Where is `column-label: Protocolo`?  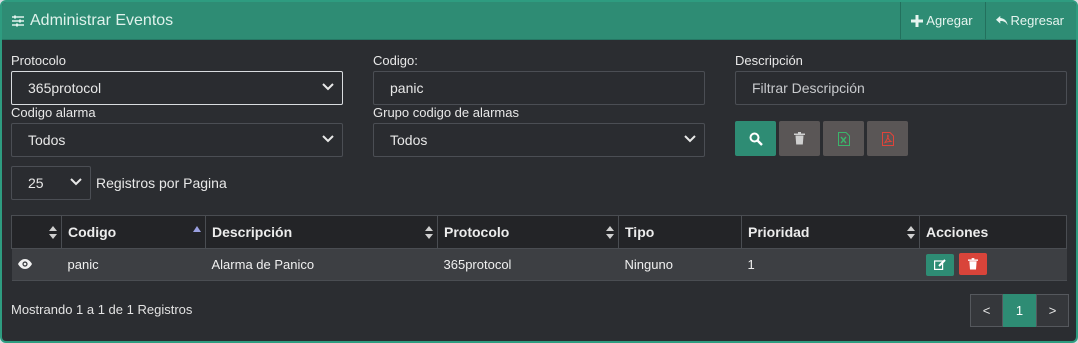
column-label: Protocolo is located at coordinates (477, 232).